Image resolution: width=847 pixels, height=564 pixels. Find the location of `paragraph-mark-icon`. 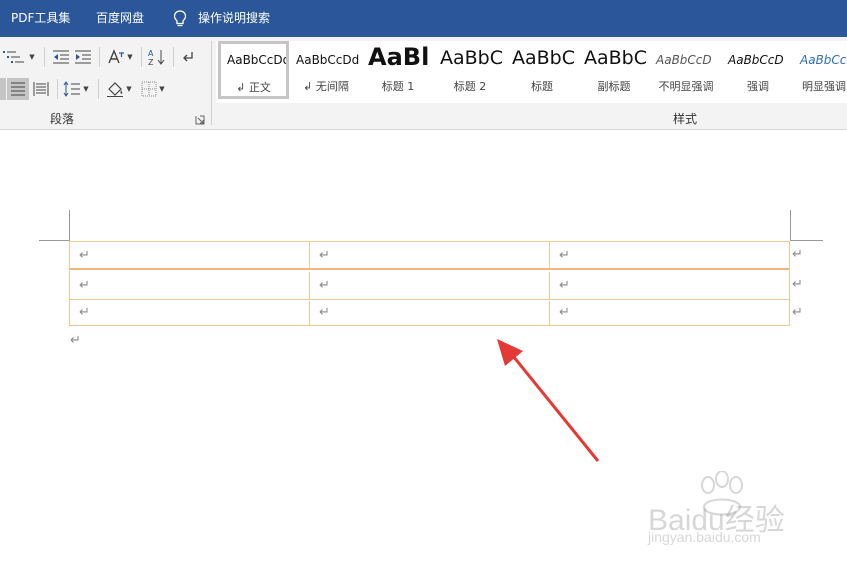

paragraph-mark-icon is located at coordinates (188, 57).